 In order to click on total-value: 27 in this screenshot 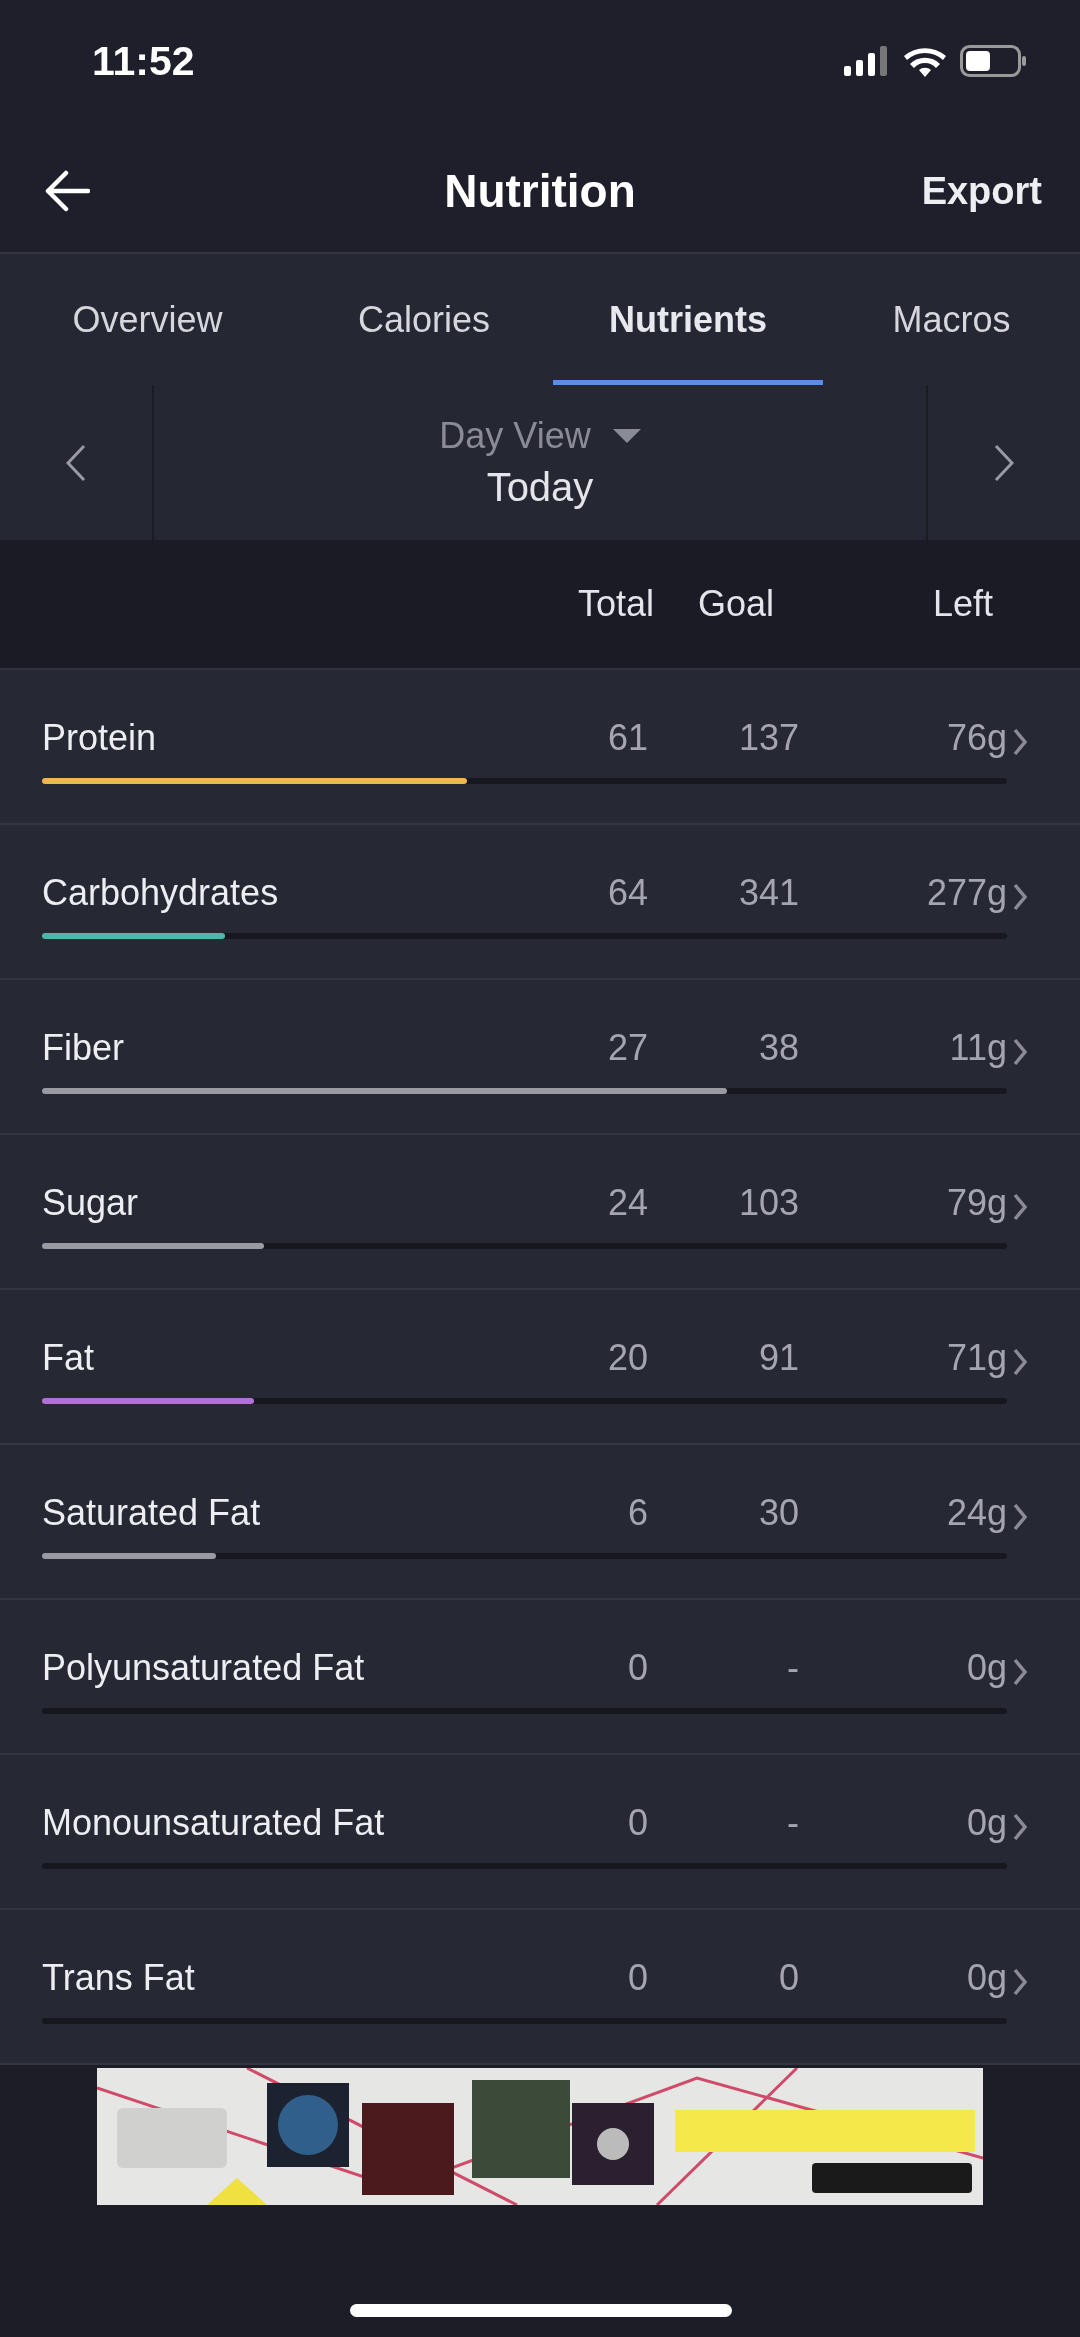, I will do `click(627, 1048)`.